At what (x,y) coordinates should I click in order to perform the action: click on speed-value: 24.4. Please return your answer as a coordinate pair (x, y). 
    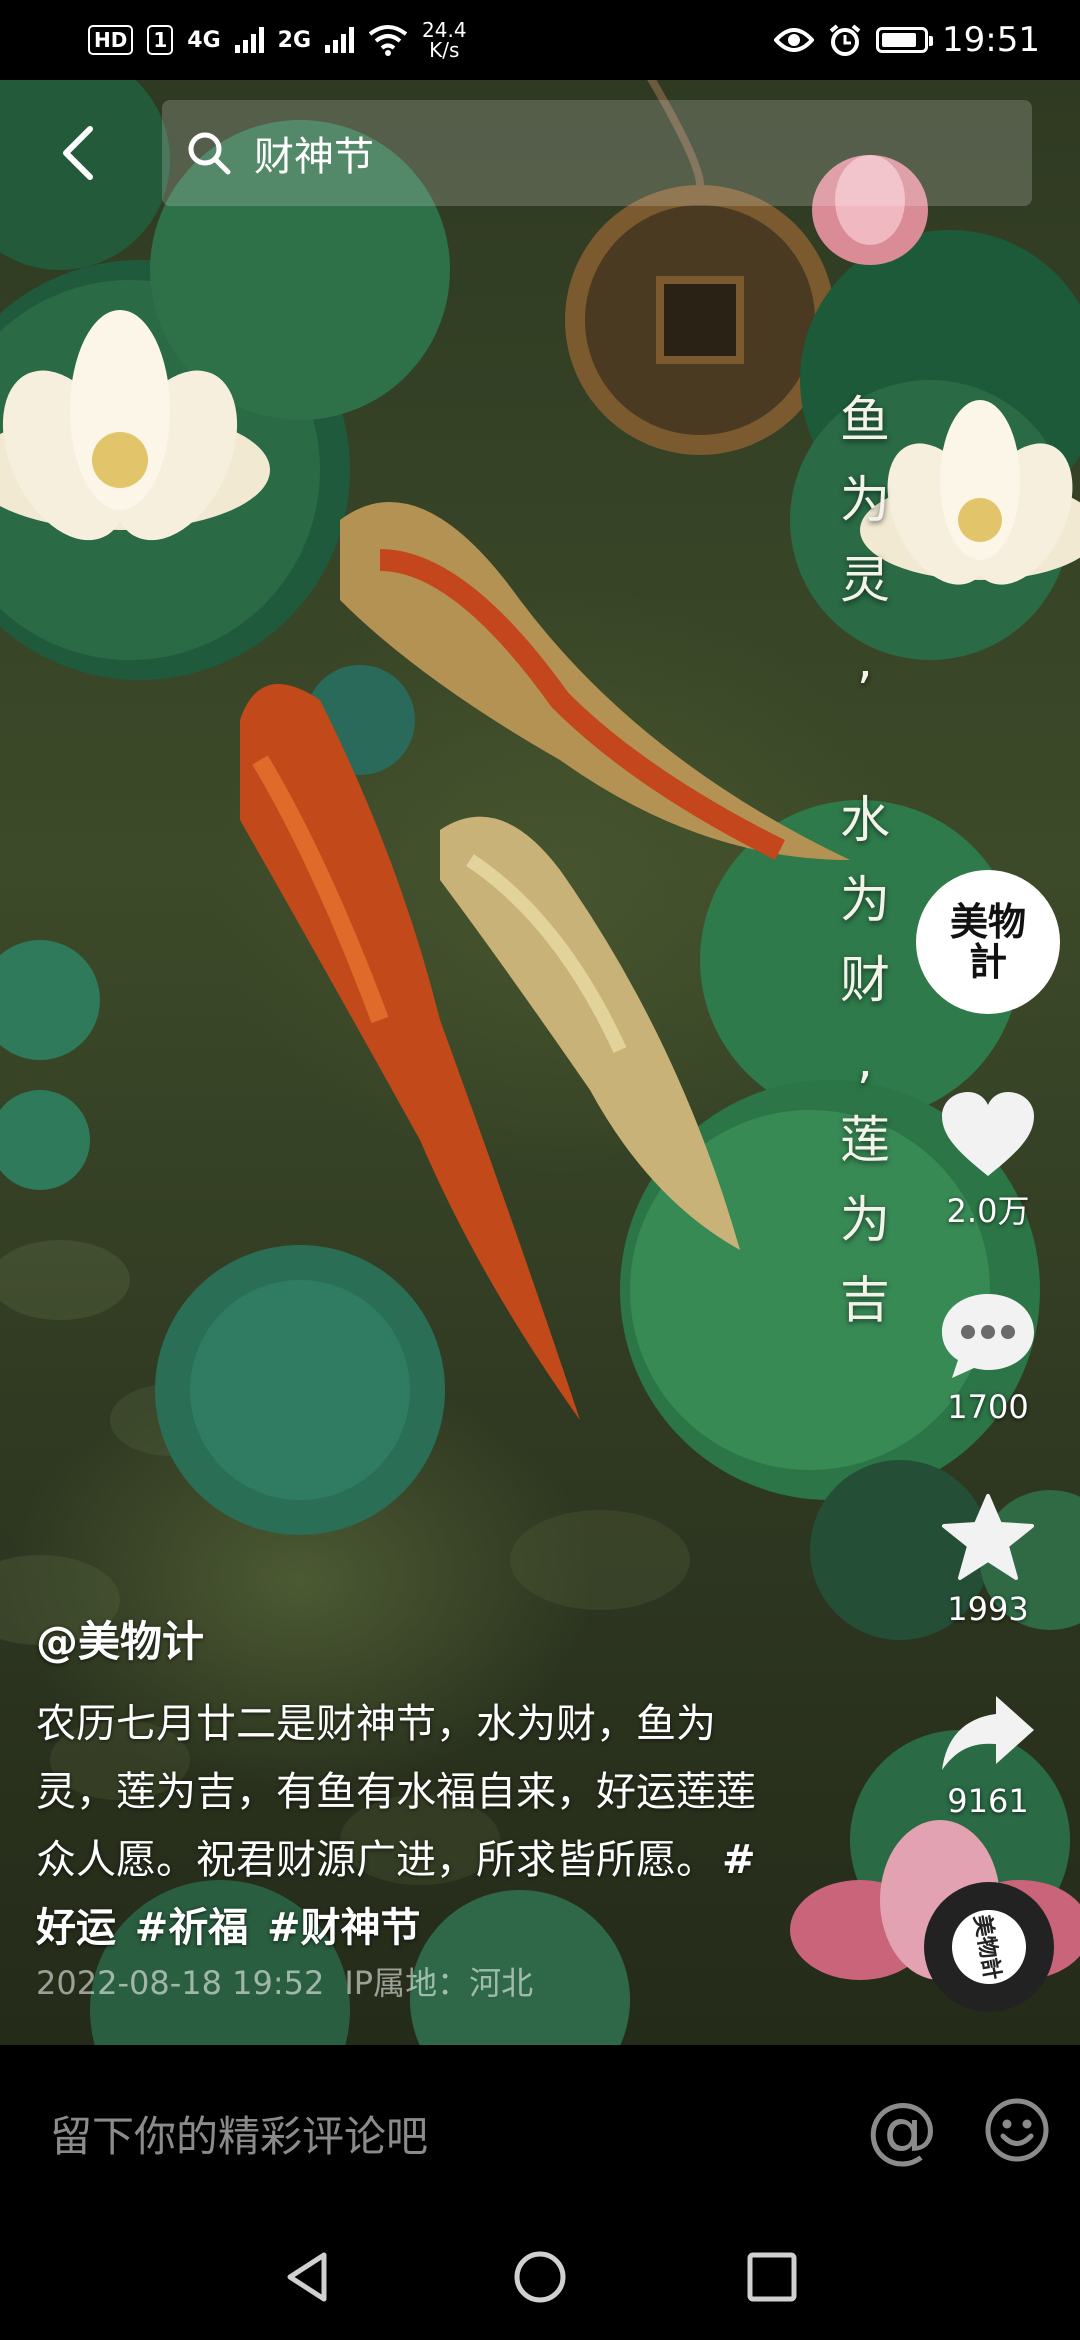
    Looking at the image, I should click on (444, 30).